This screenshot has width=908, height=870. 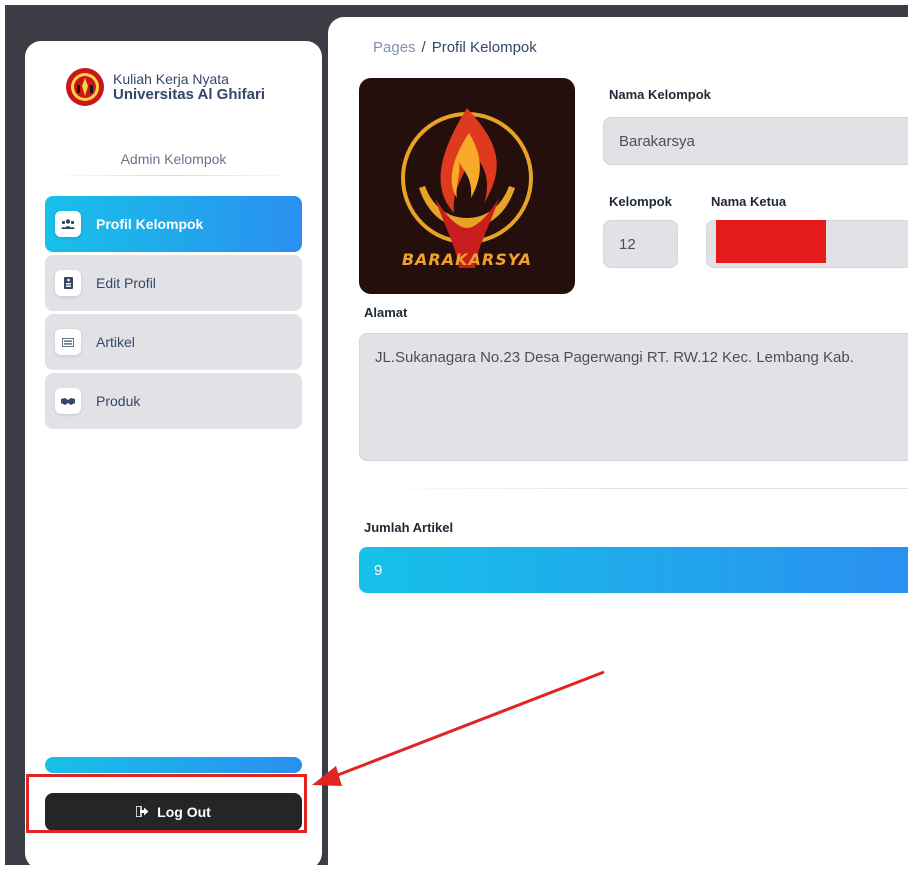 I want to click on sidebar-item-artikel: Artikel, so click(x=173, y=342).